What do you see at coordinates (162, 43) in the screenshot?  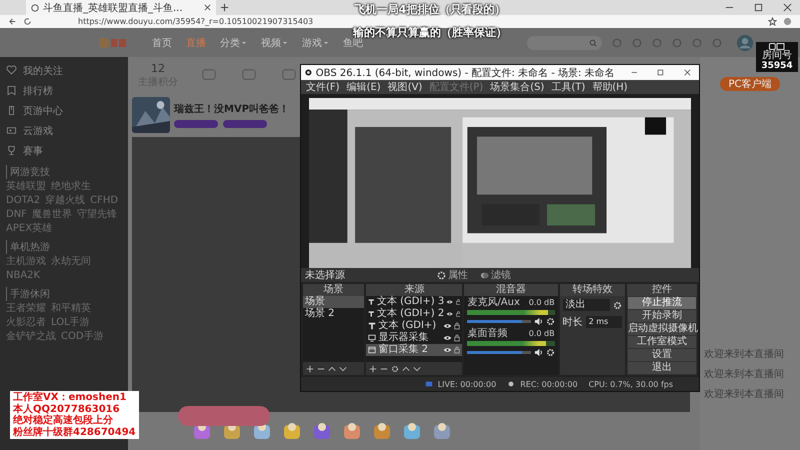 I see `nav-link: 首页` at bounding box center [162, 43].